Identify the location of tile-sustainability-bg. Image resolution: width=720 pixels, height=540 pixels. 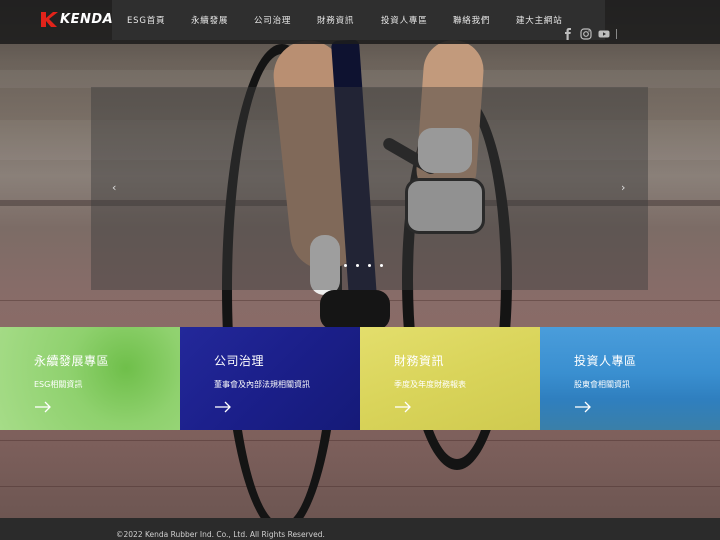
(90, 378).